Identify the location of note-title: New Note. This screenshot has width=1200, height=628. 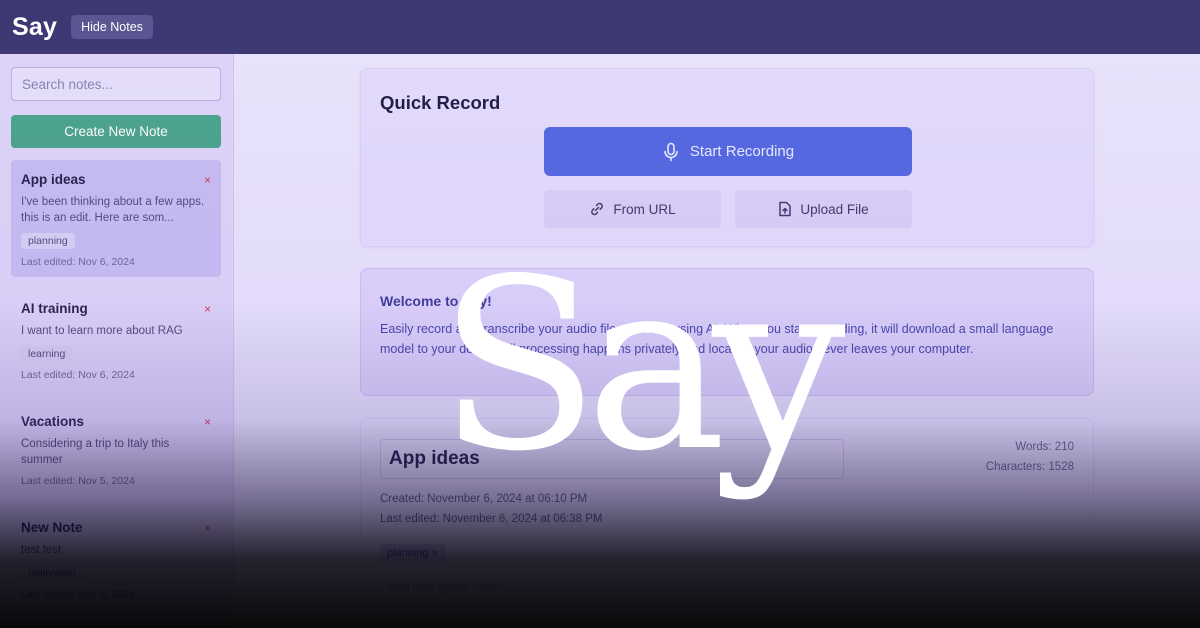
(52, 527).